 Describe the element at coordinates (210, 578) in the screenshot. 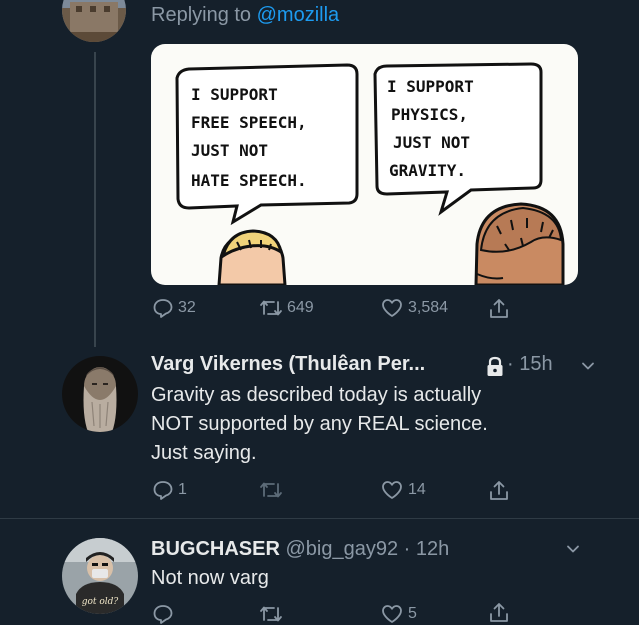

I see `tweet3-text: Not now varg` at that location.